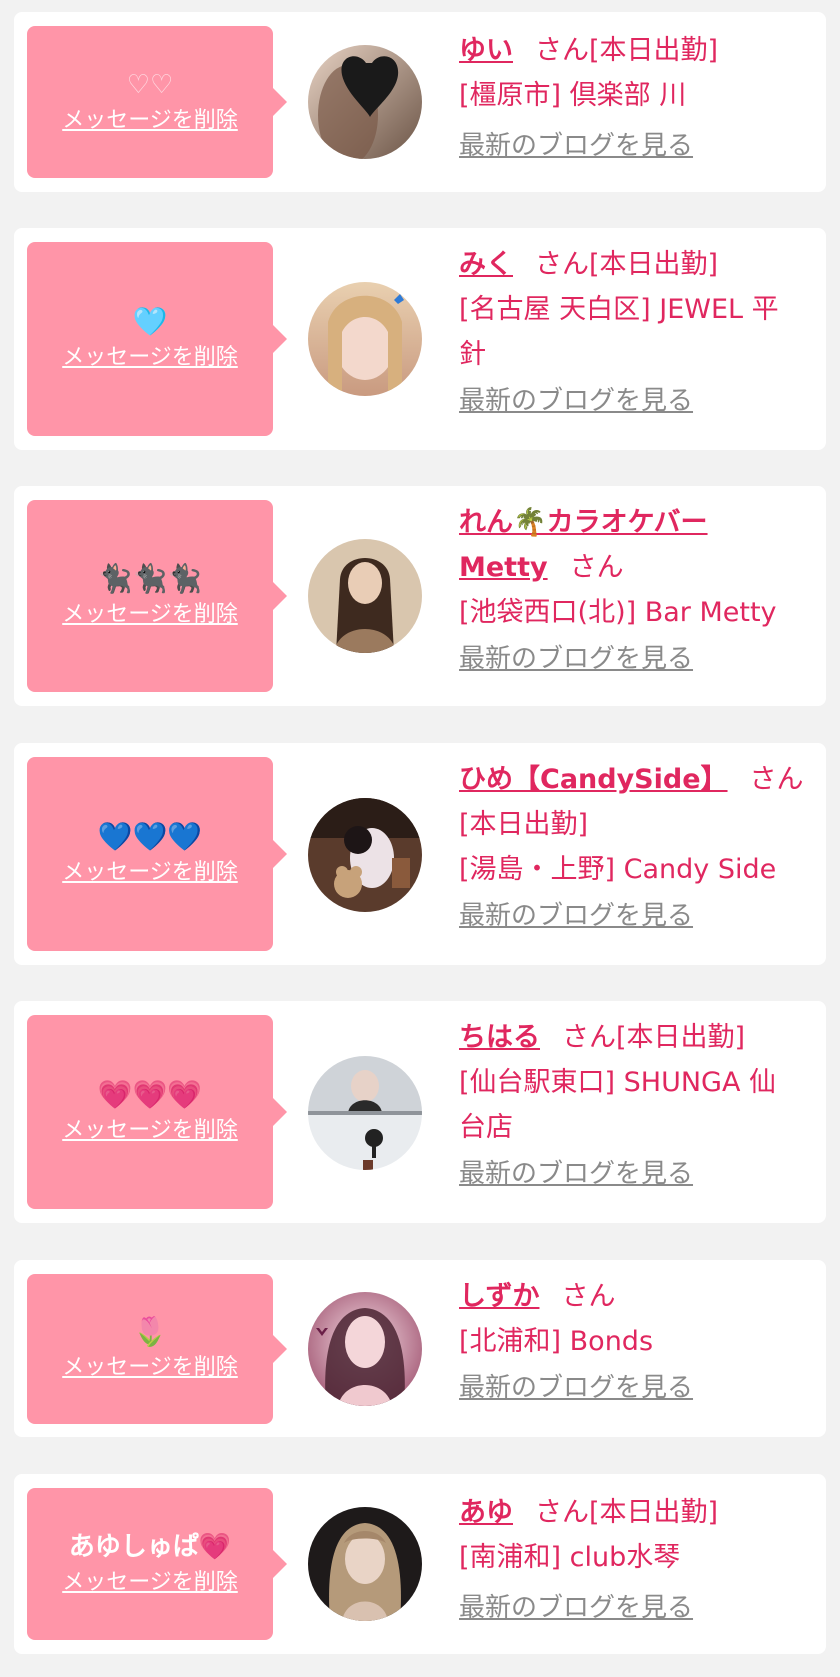  Describe the element at coordinates (157, 339) in the screenshot. I see `message-bubble: 🩵 メッセージを削除` at that location.